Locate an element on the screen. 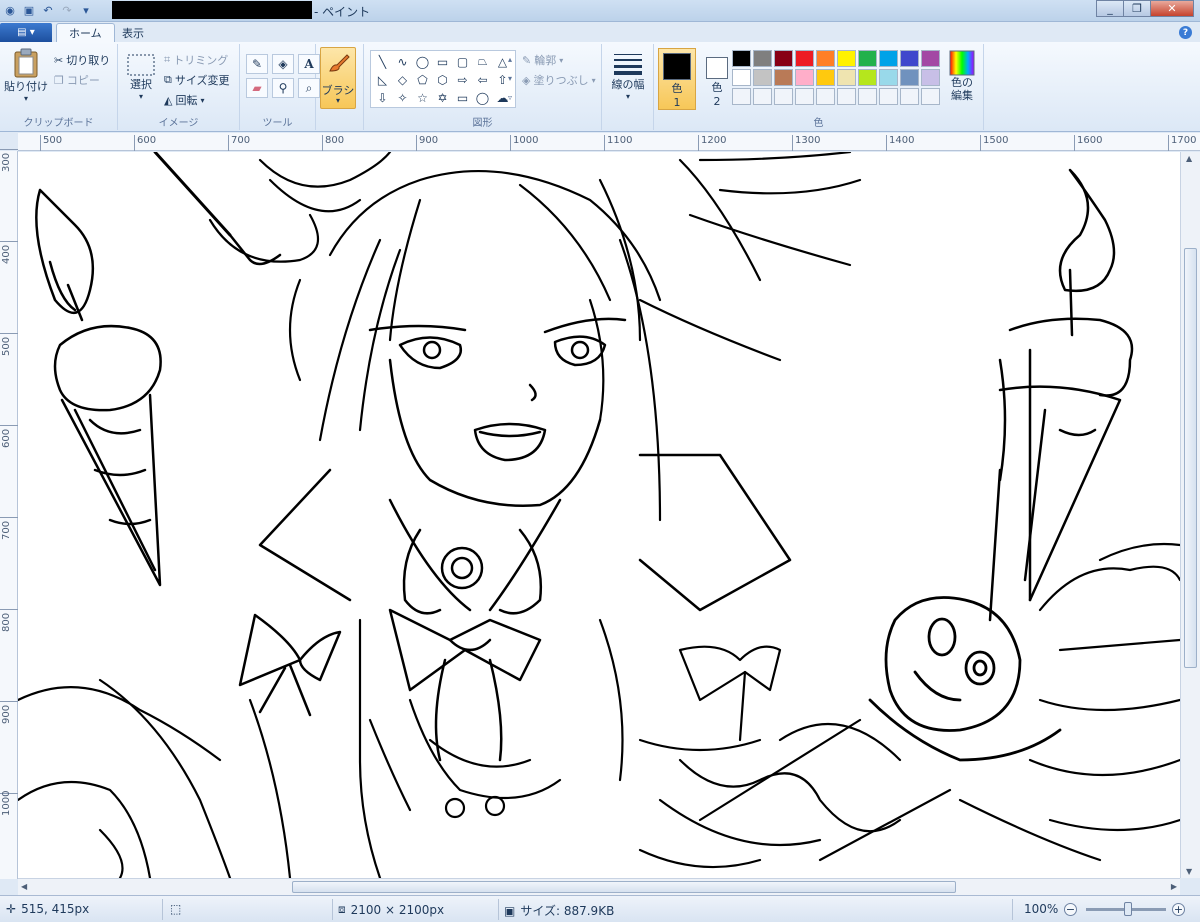  rotate-label: 回転 is located at coordinates (186, 100).